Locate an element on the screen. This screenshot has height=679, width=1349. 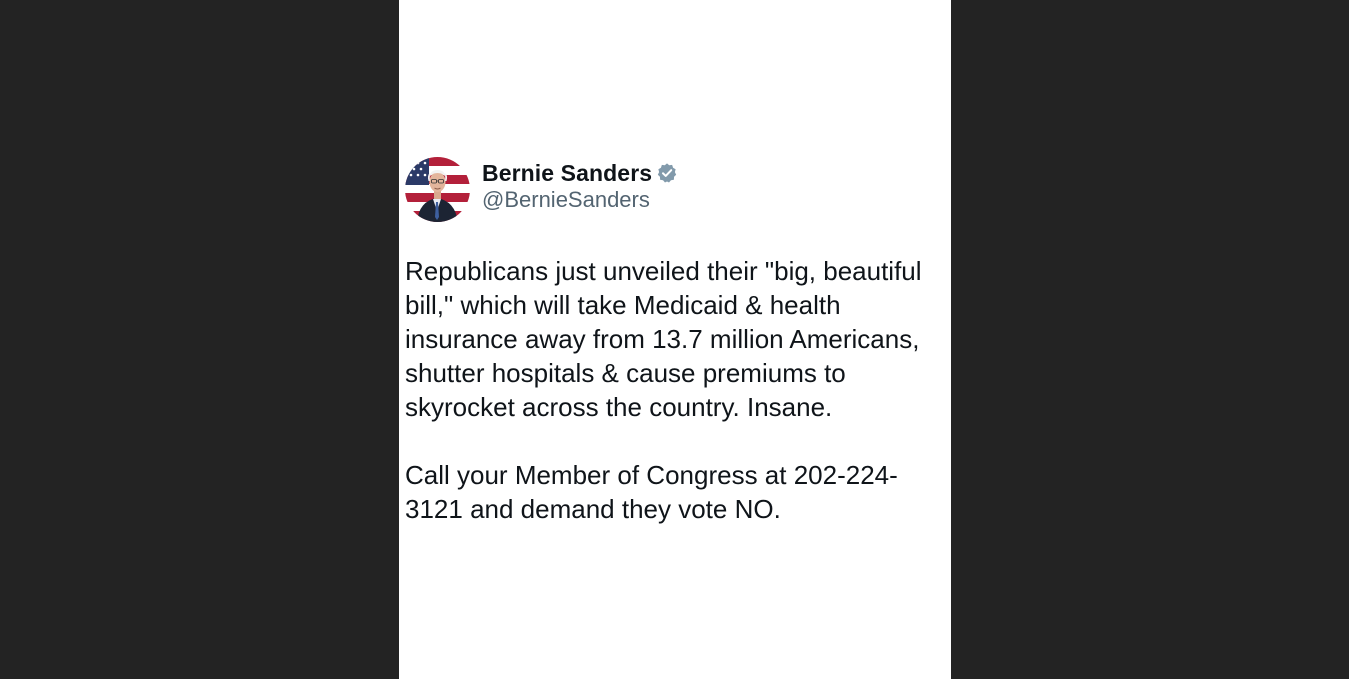
author-names: Bernie Sanders @BernieSanders is located at coordinates (580, 186).